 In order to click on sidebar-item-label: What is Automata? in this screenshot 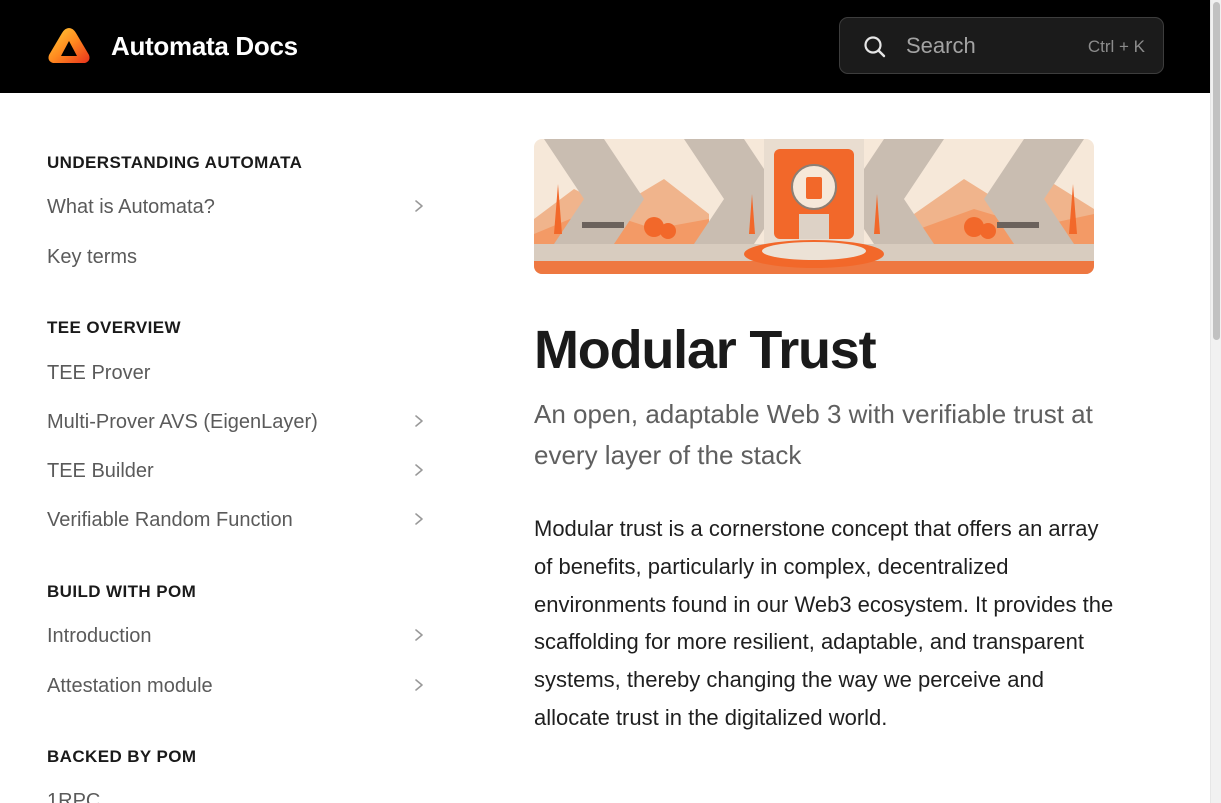, I will do `click(131, 207)`.